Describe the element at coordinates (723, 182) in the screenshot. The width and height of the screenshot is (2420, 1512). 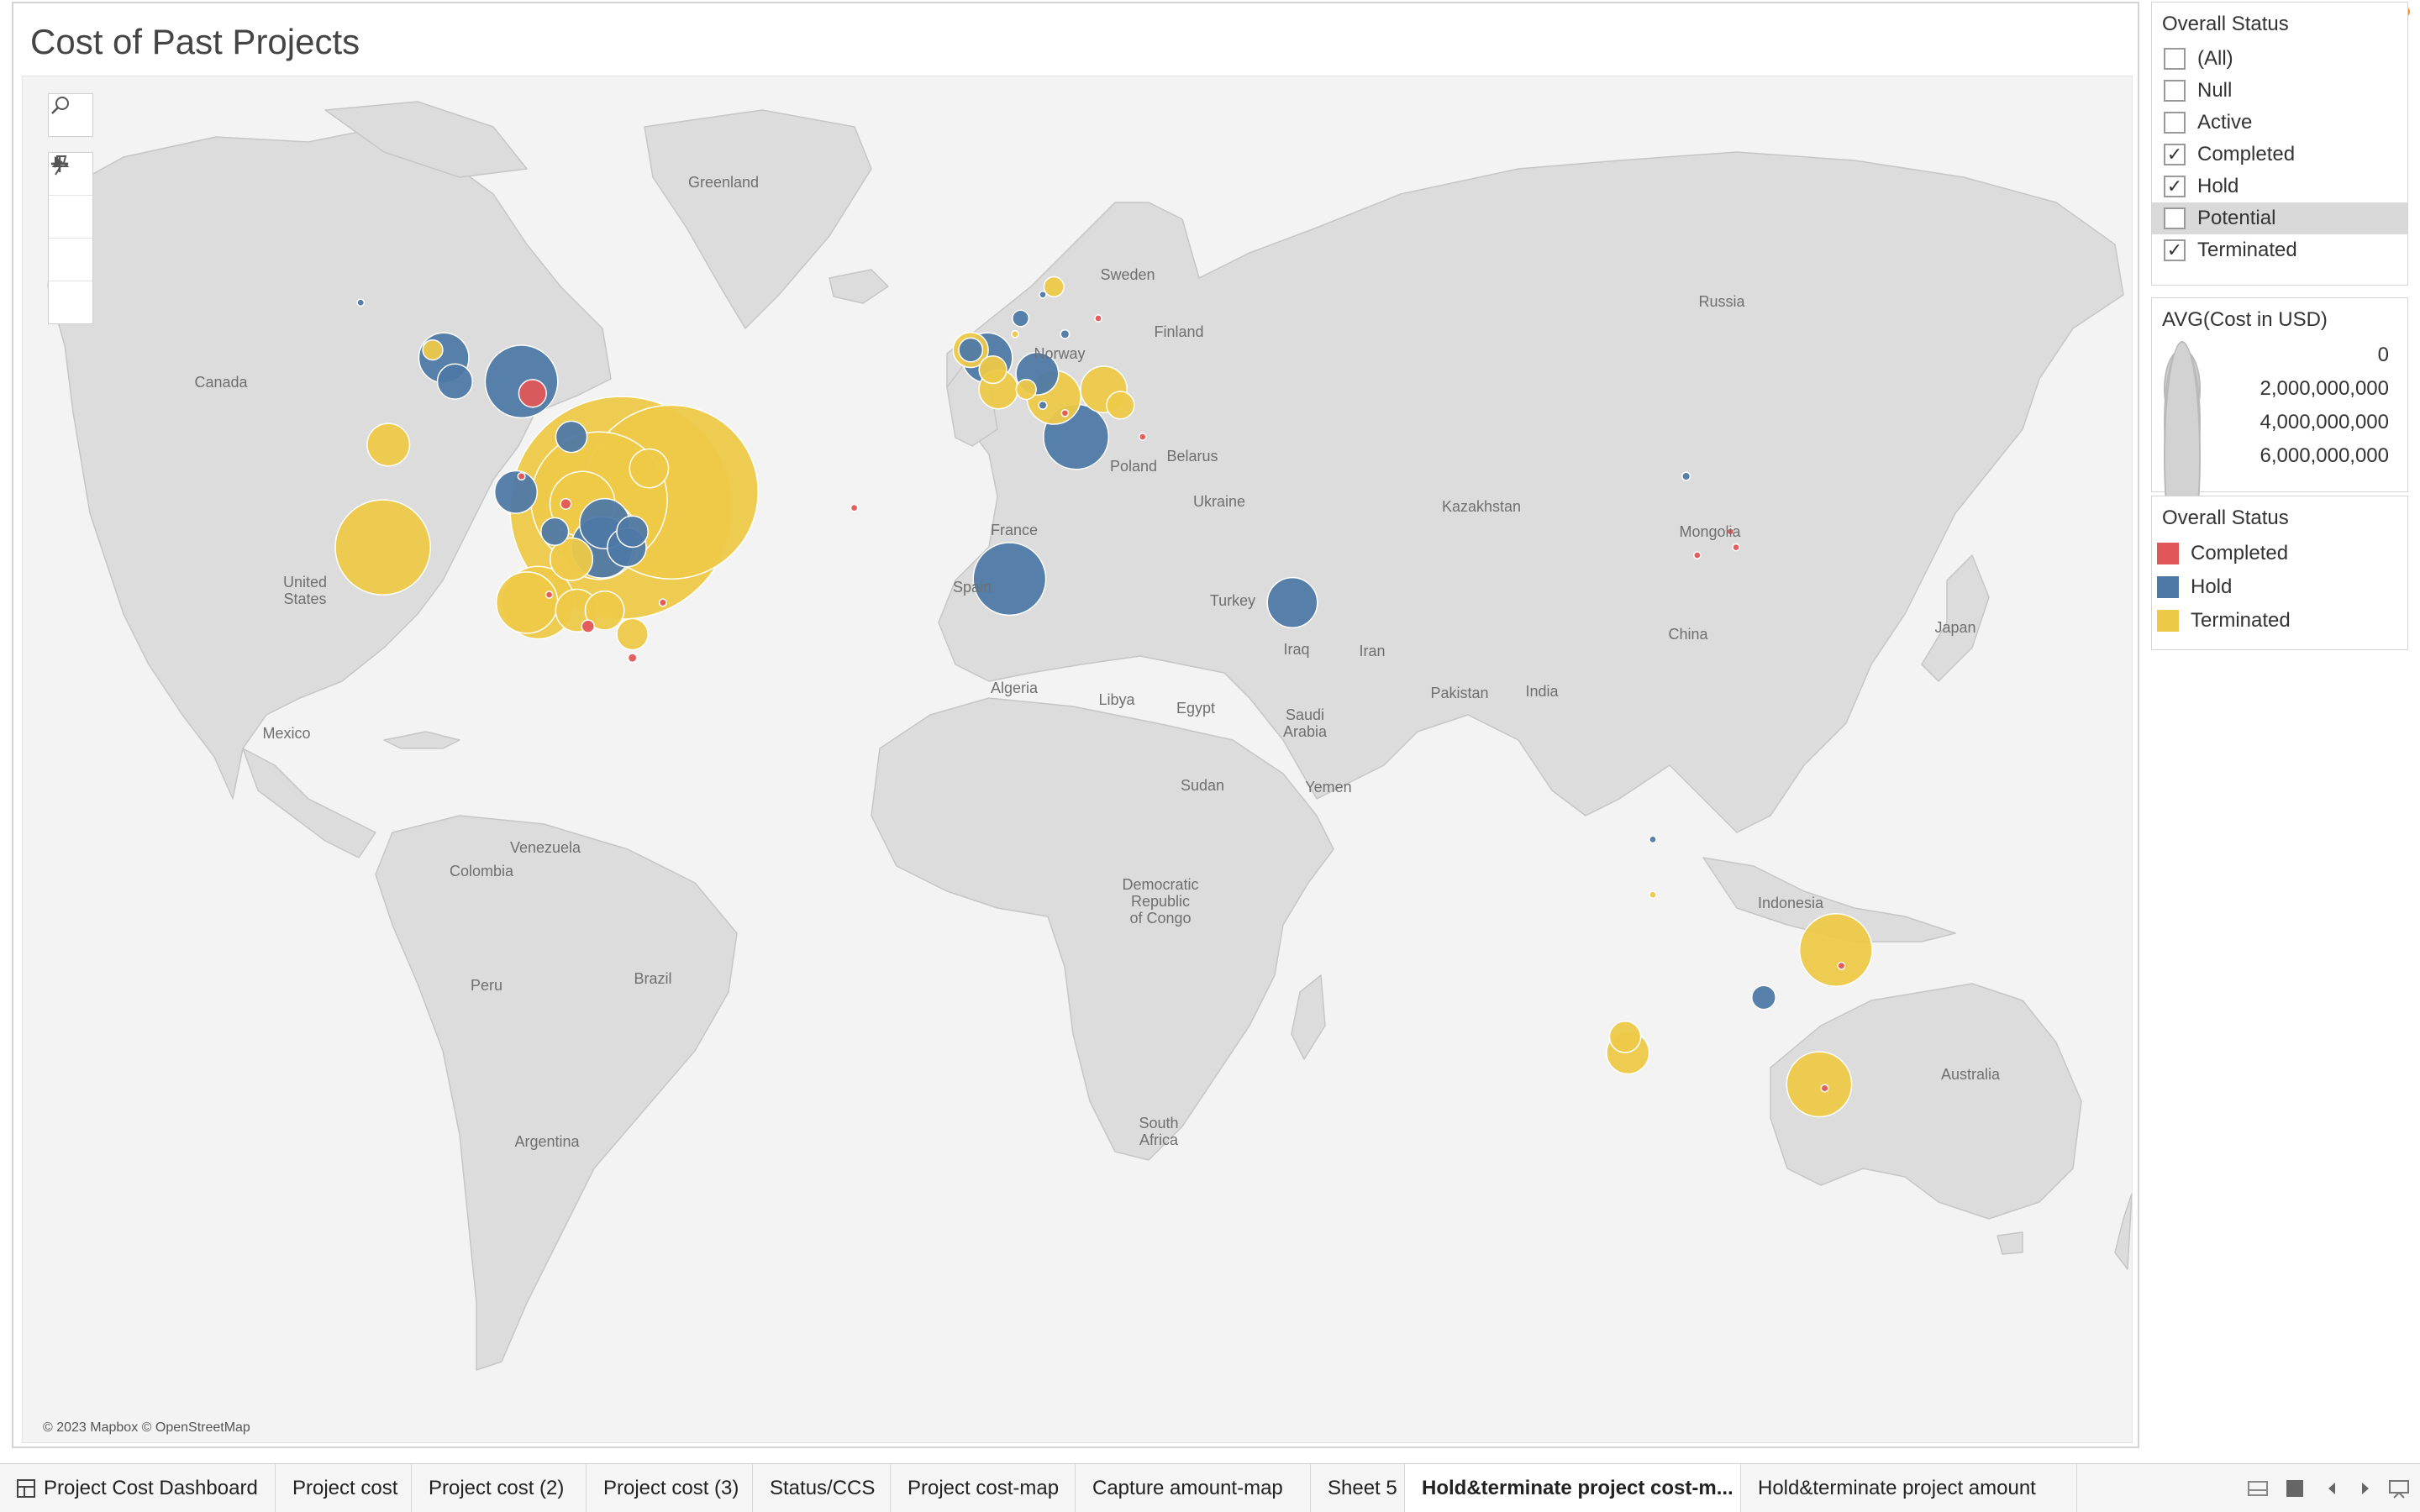
I see `map-label: Greenland` at that location.